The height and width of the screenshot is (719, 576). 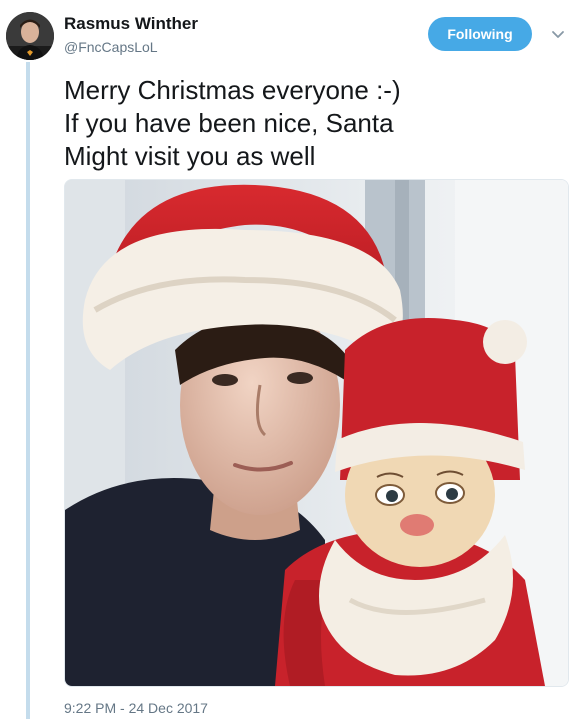 What do you see at coordinates (28, 390) in the screenshot?
I see `thread-line` at bounding box center [28, 390].